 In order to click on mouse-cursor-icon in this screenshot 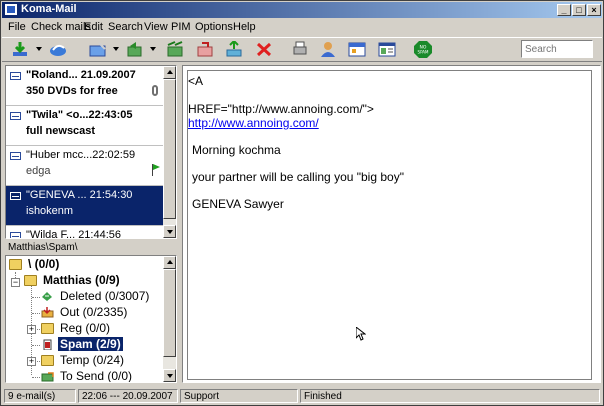, I will do `click(361, 334)`.